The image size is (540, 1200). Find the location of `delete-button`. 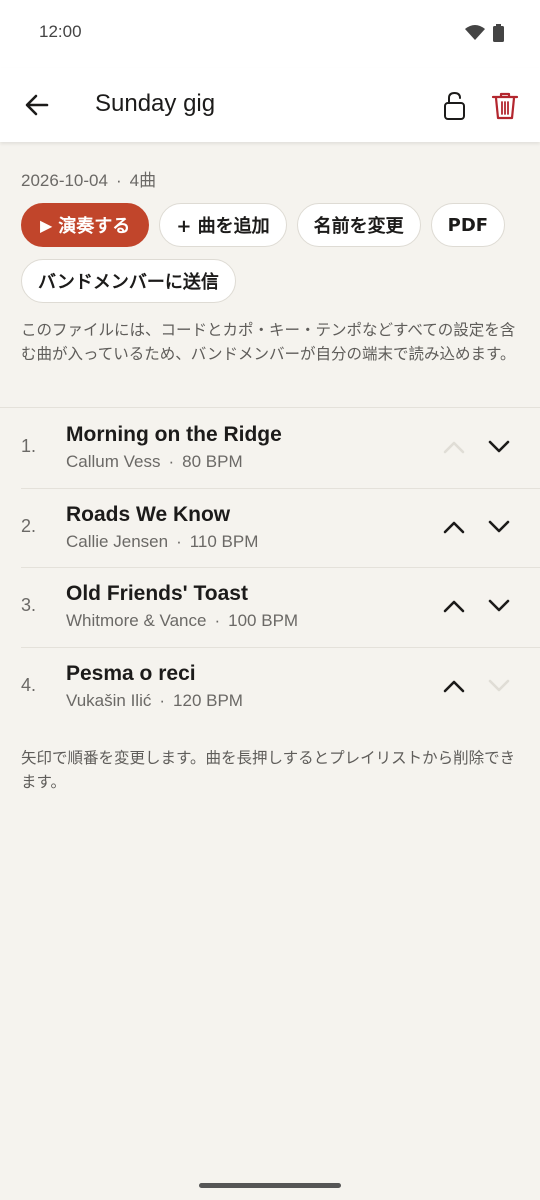

delete-button is located at coordinates (505, 106).